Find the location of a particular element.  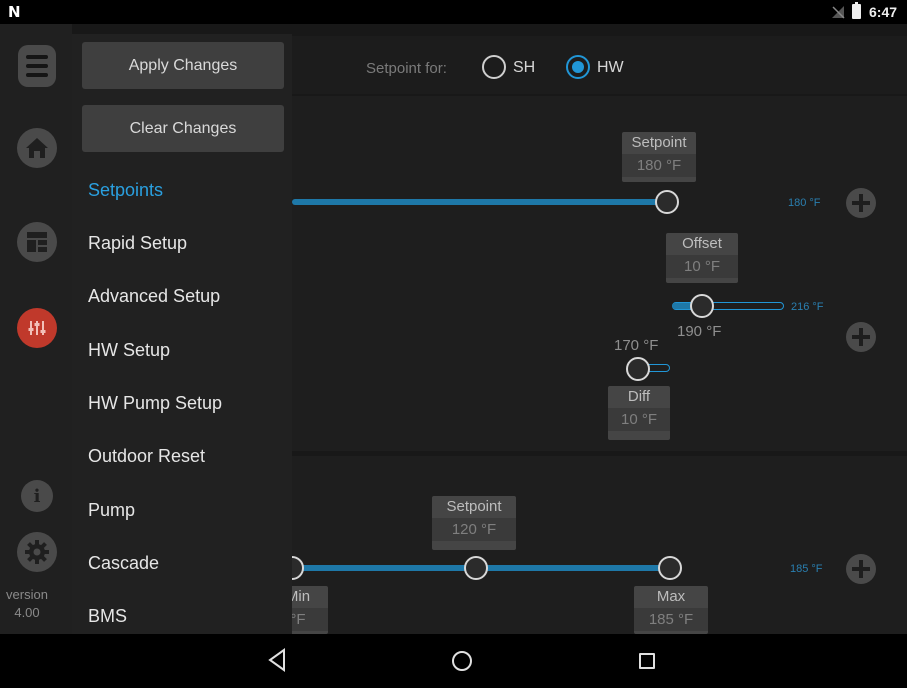

drawer-item-outdoor-reset: Outdoor Reset is located at coordinates (146, 456).